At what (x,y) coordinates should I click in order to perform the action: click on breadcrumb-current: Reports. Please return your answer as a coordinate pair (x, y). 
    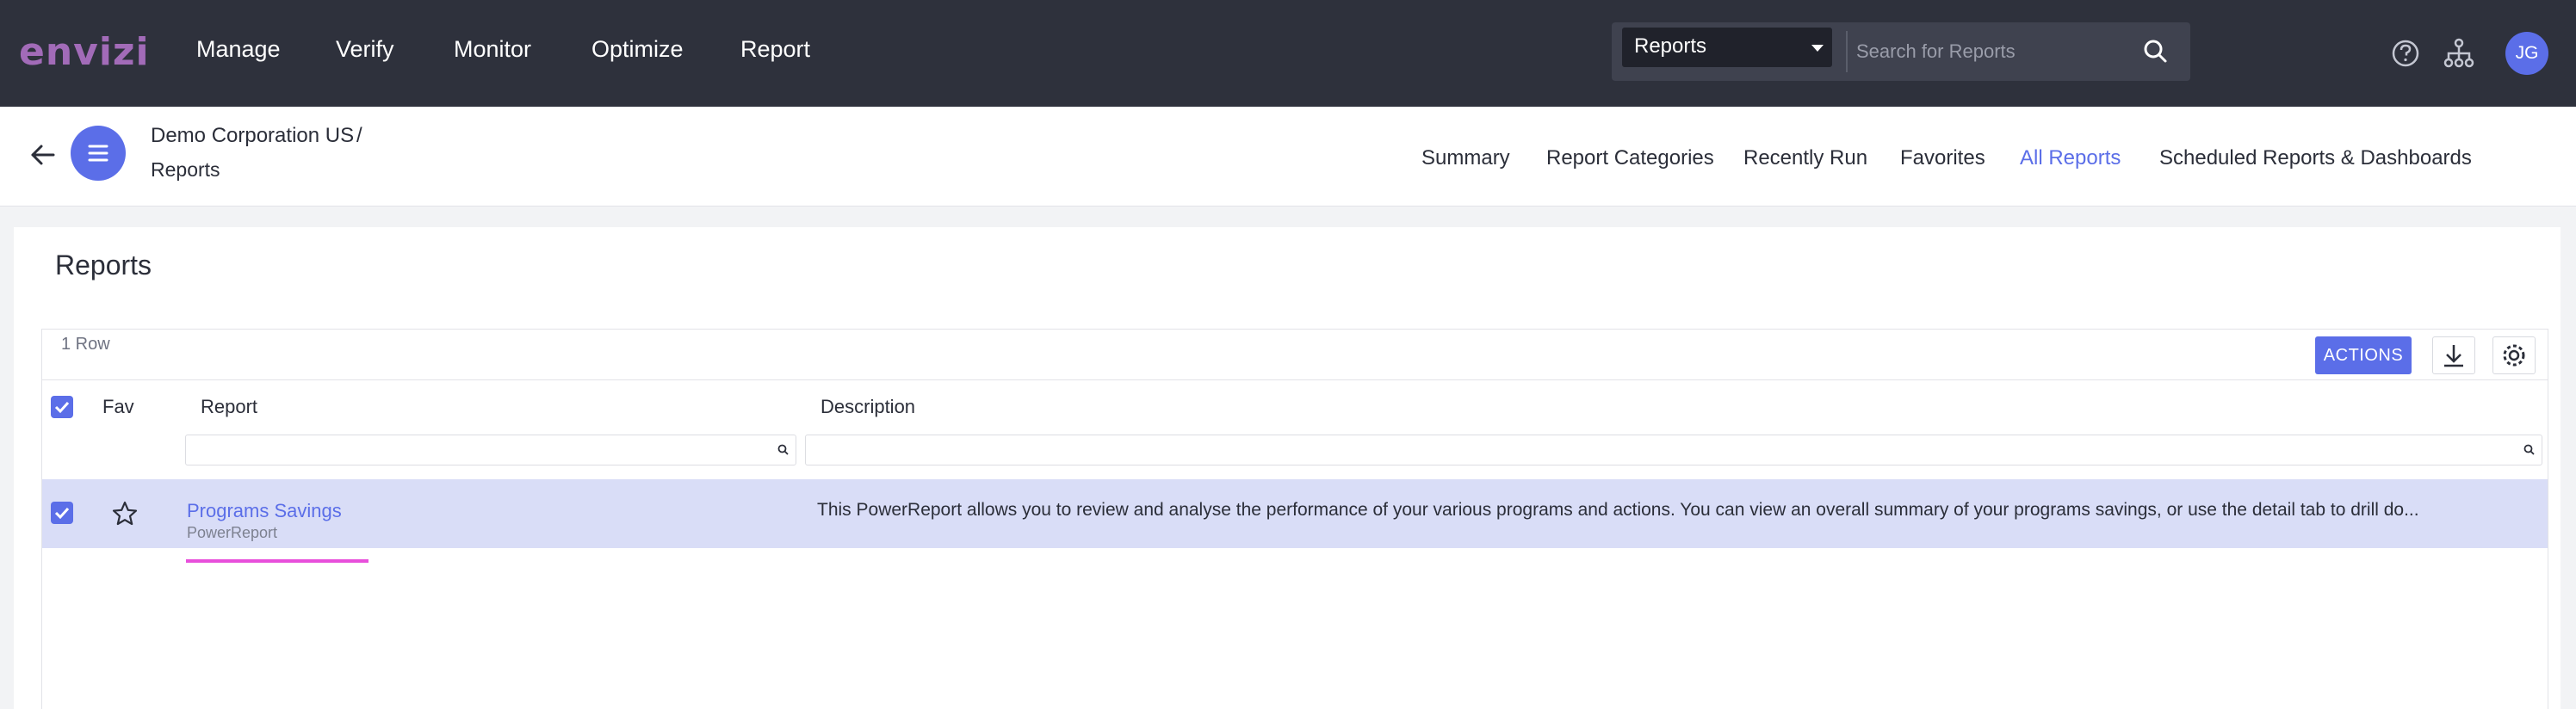
    Looking at the image, I should click on (185, 169).